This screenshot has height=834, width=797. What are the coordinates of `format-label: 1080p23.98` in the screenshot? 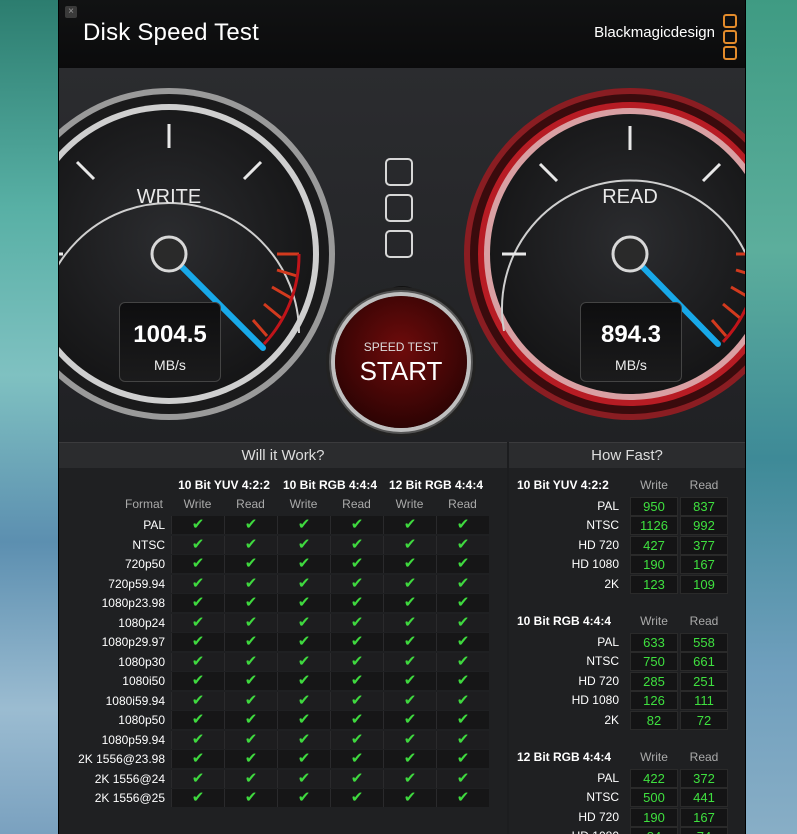 It's located at (133, 603).